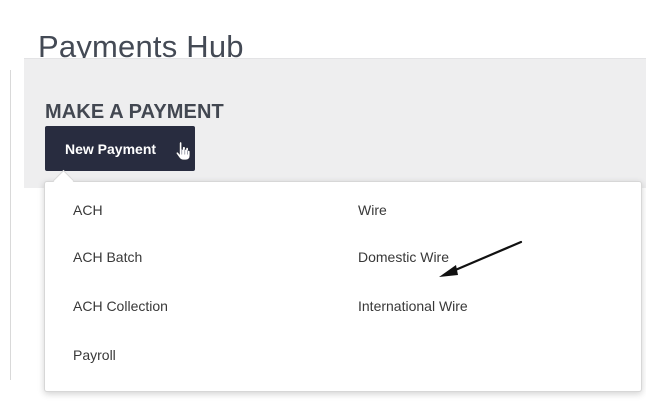 The image size is (646, 402). I want to click on arrow-pointer-icon, so click(481, 258).